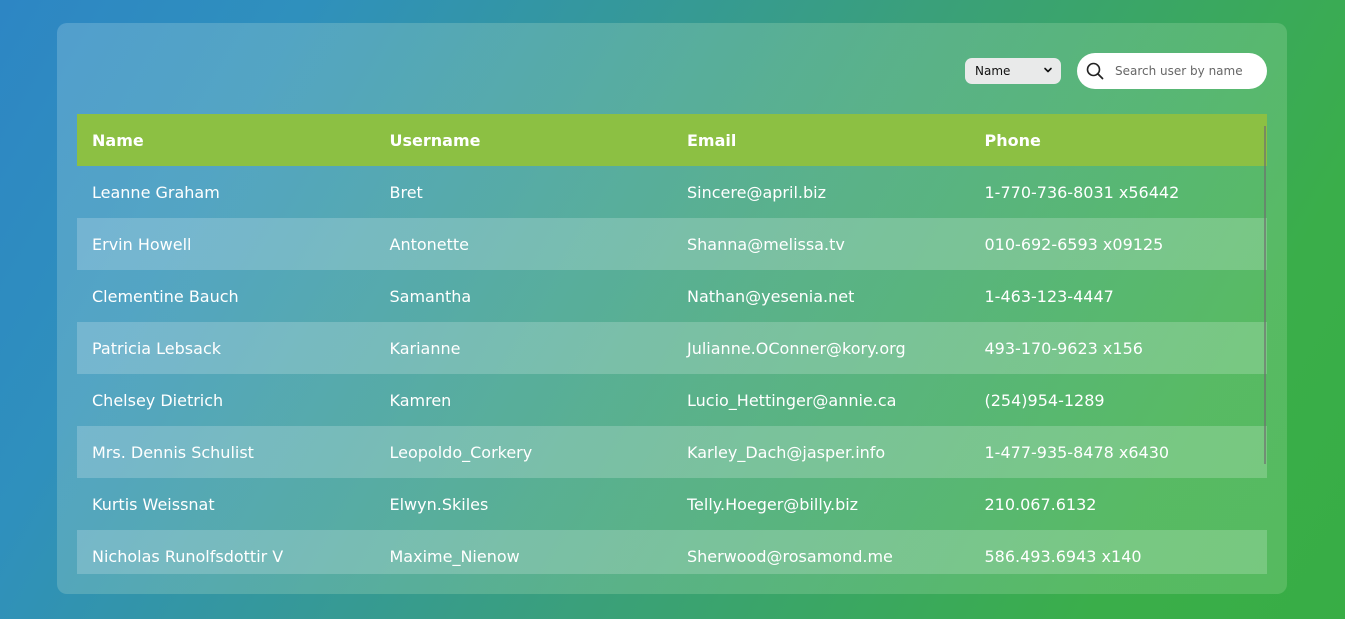 The height and width of the screenshot is (619, 1345). What do you see at coordinates (156, 192) in the screenshot?
I see `cell-name: Leanne Graham` at bounding box center [156, 192].